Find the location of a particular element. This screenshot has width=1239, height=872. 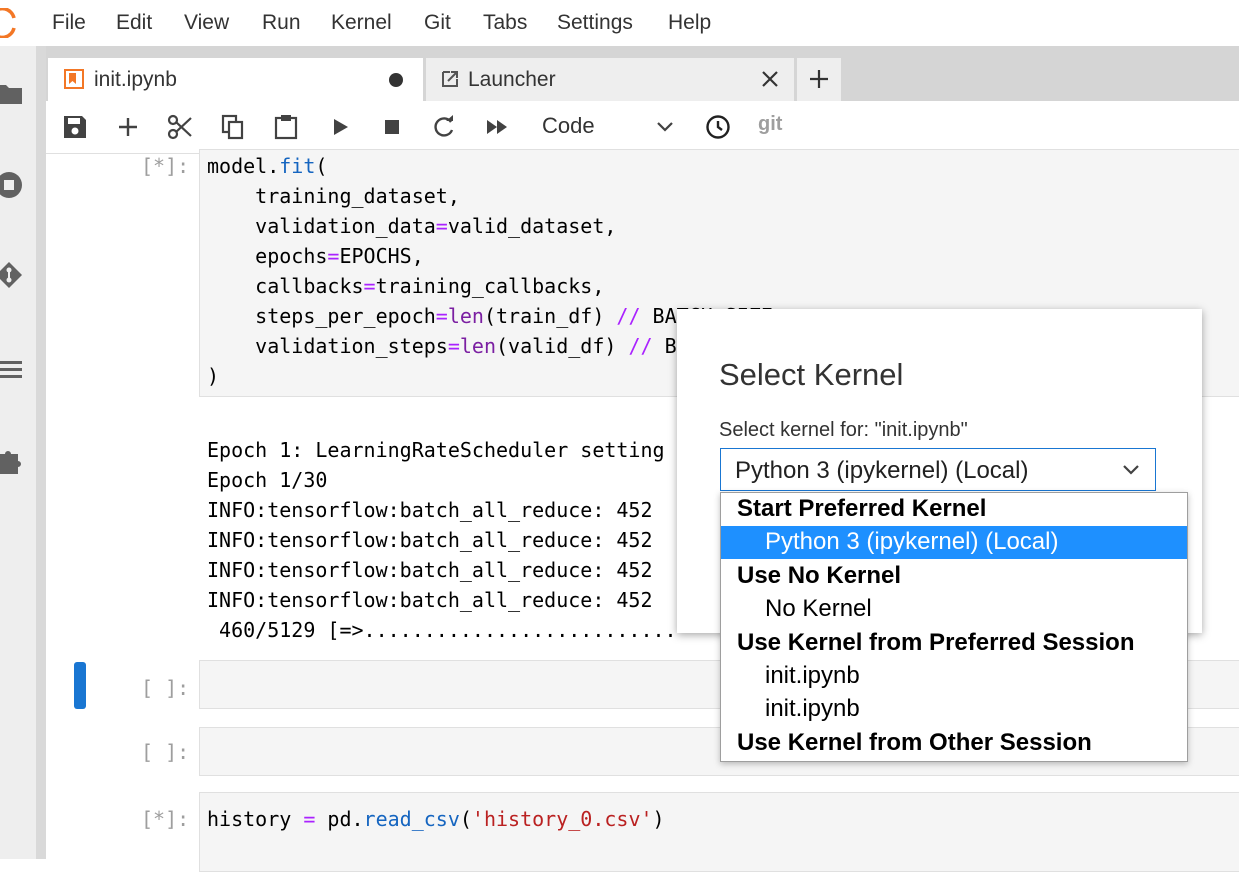

kernel-option: No Kernel is located at coordinates (954, 609).